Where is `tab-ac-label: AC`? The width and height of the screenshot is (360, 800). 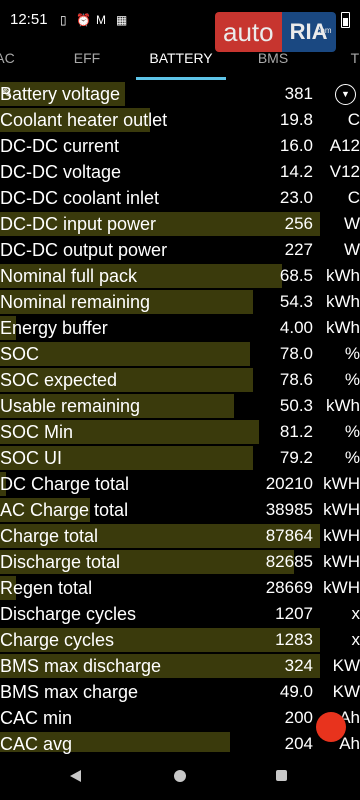
tab-ac-label: AC is located at coordinates (7, 58).